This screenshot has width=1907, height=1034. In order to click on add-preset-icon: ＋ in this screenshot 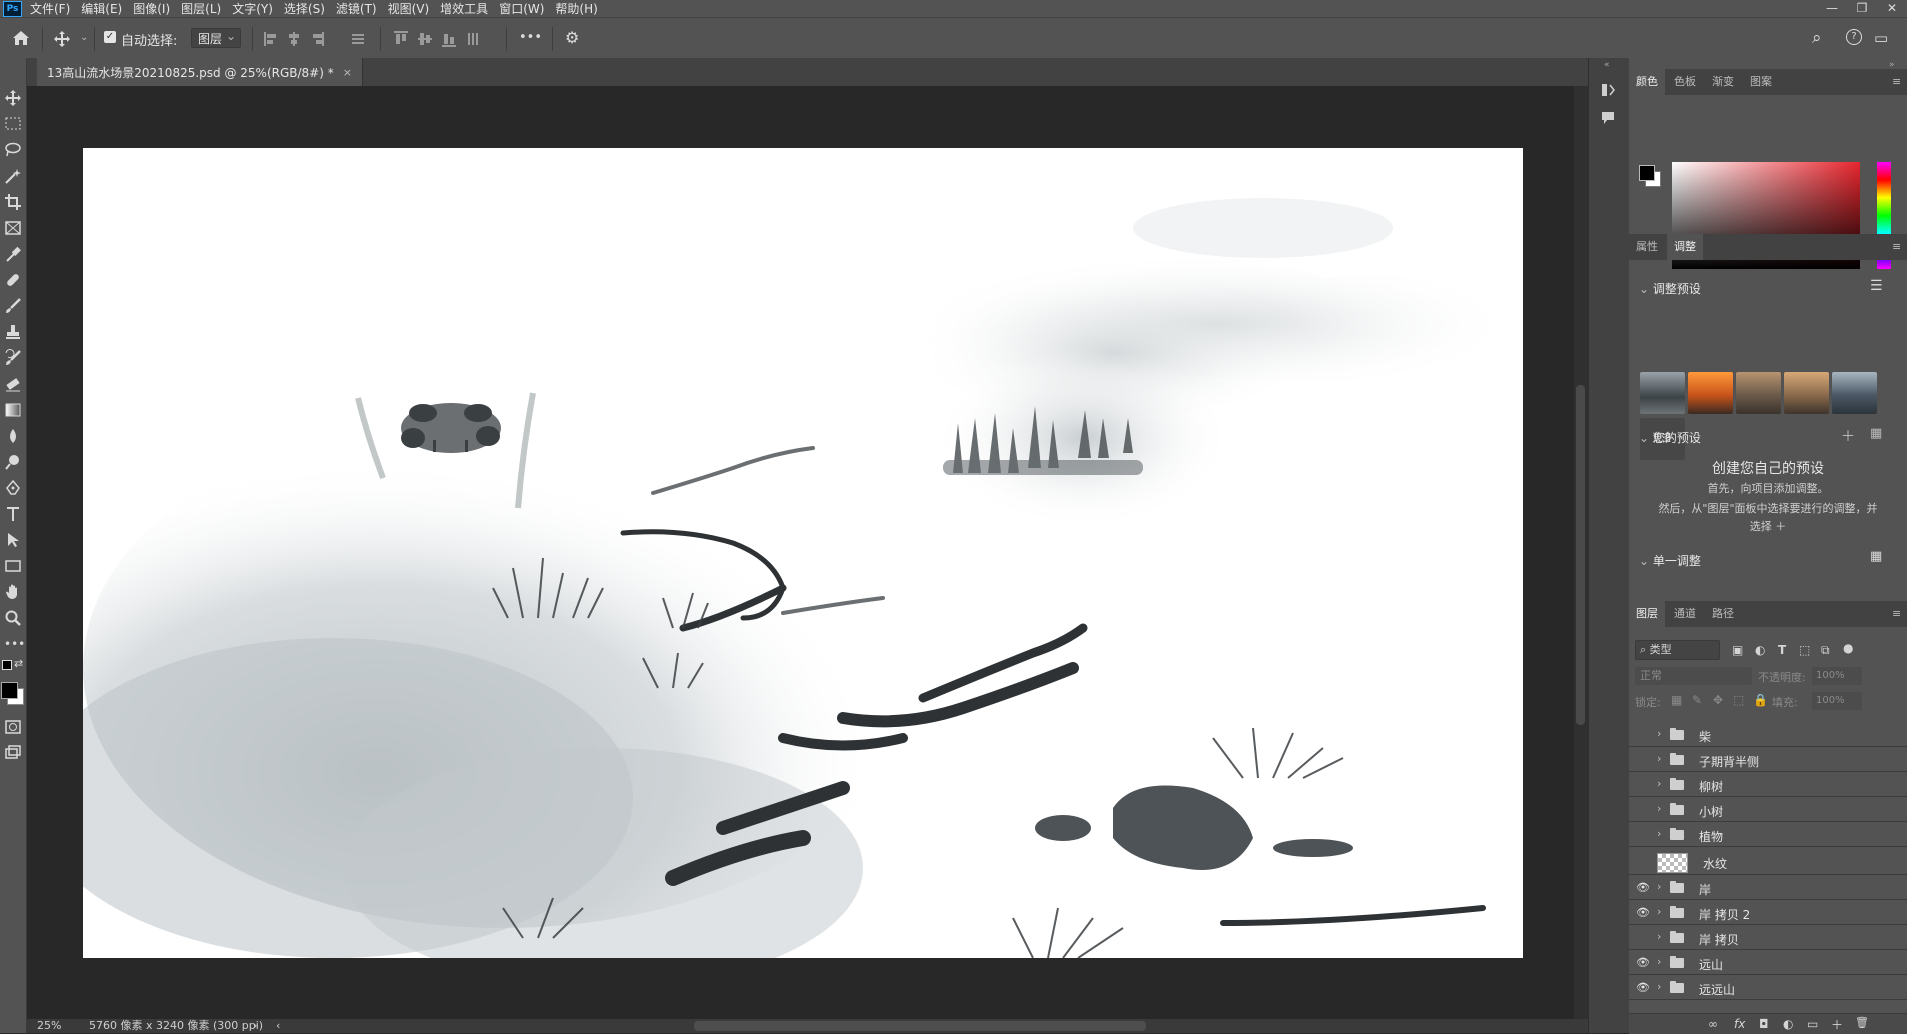, I will do `click(1848, 436)`.